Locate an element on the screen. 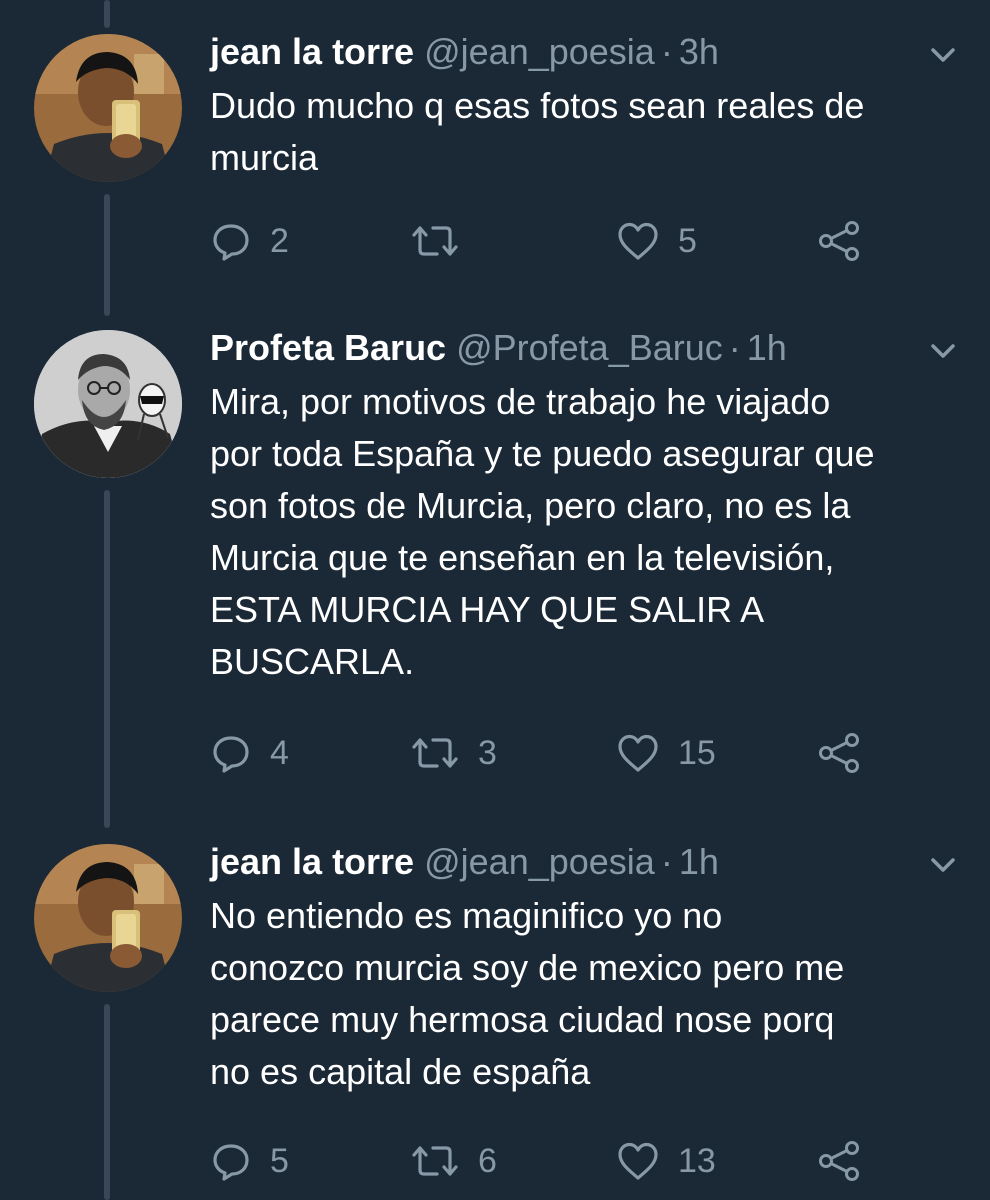 This screenshot has height=1200, width=990. reply-button: 4 is located at coordinates (249, 753).